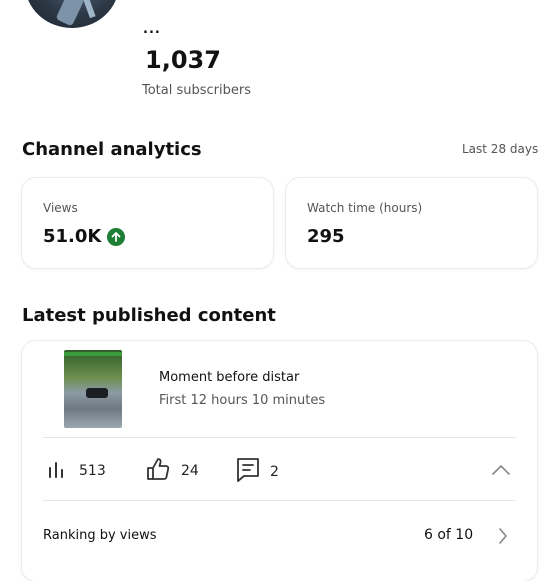 This screenshot has height=581, width=560. I want to click on avatar-figure, so click(70, 13).